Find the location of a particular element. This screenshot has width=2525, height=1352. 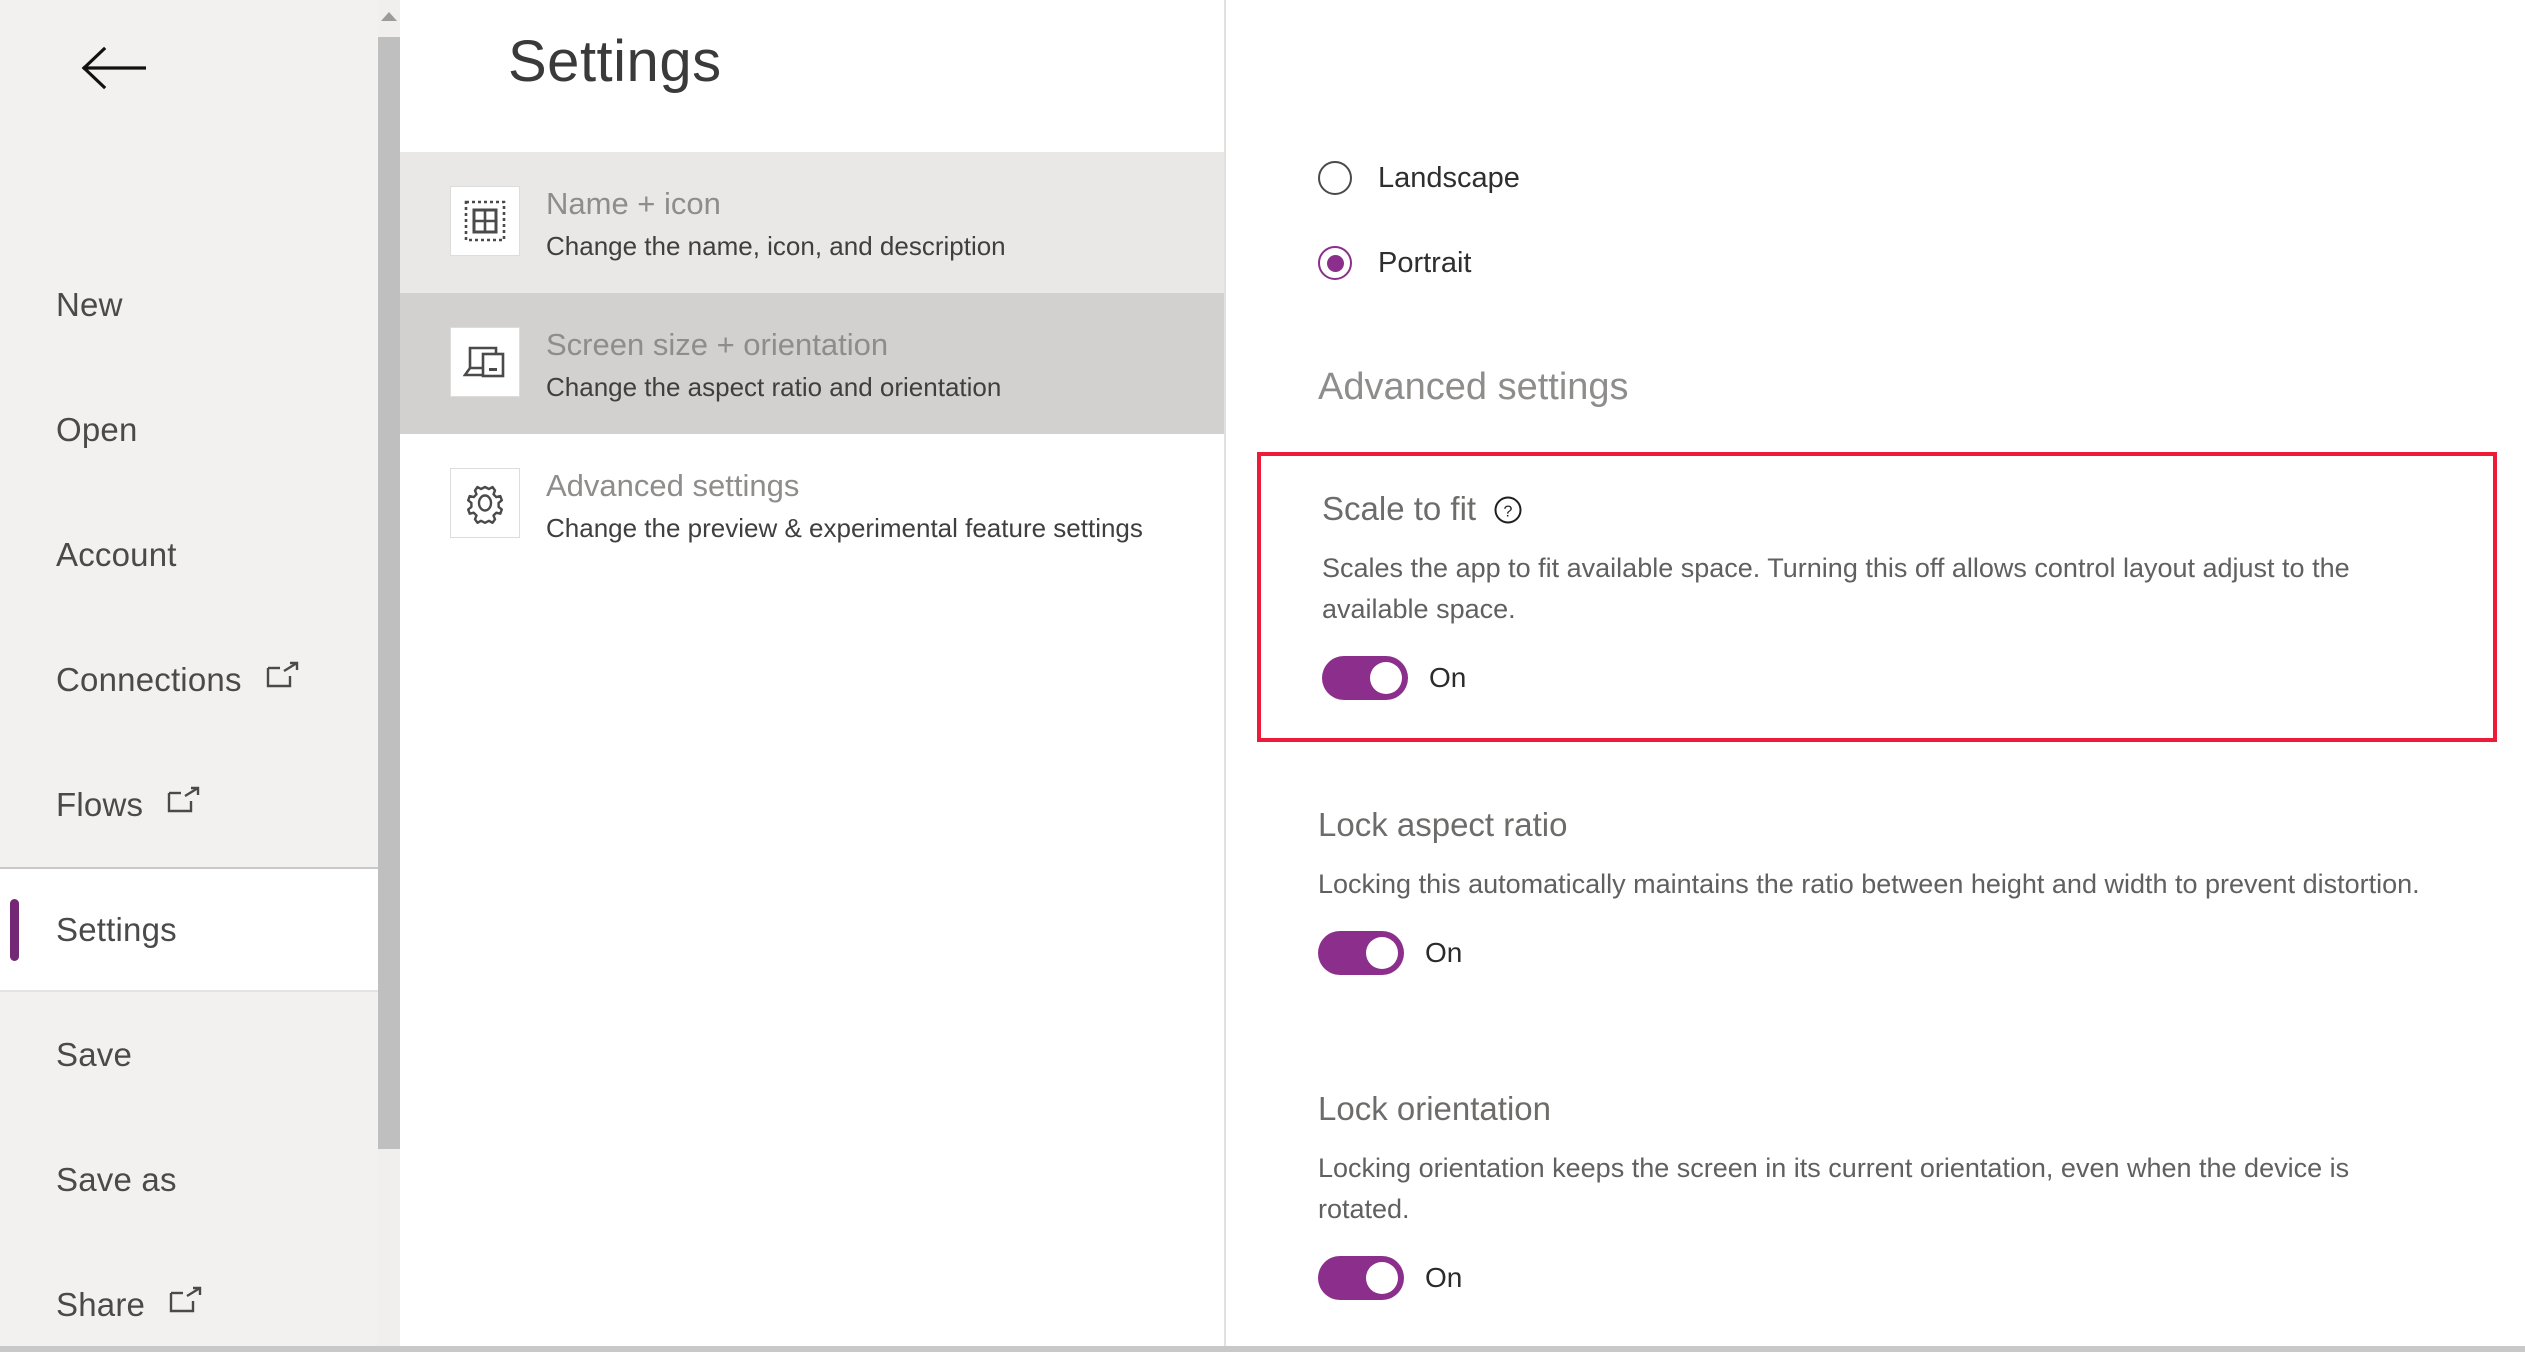

setting-title-row: Scale to fit ? is located at coordinates (1907, 509).